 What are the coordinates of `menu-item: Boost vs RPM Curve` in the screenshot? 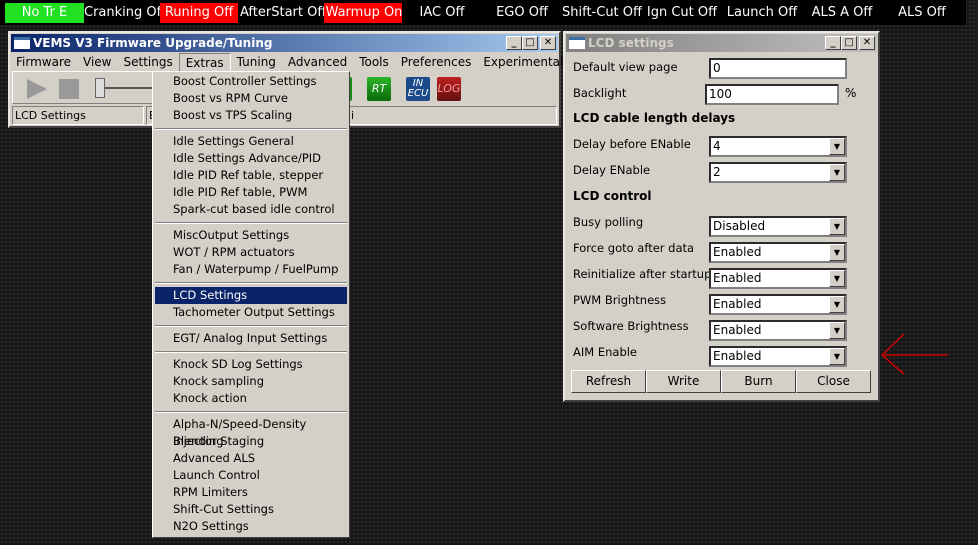 It's located at (251, 98).